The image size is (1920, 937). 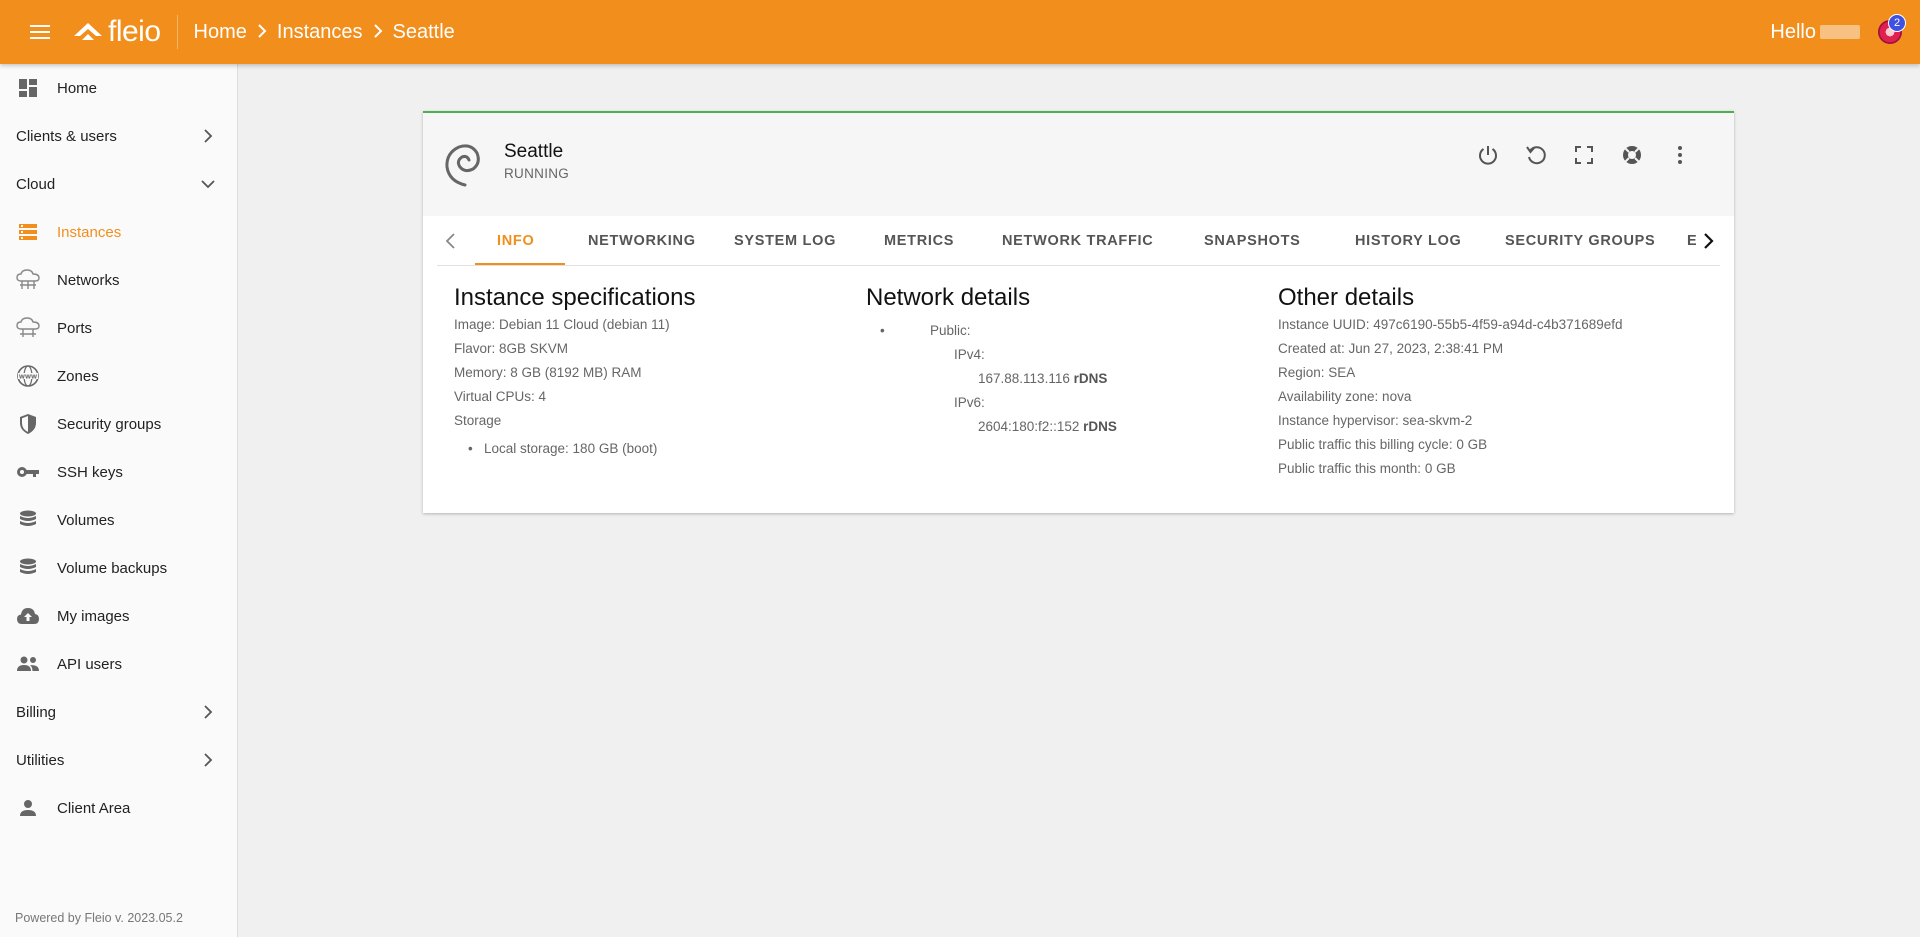 I want to click on notification-badge: 2, so click(x=1897, y=23).